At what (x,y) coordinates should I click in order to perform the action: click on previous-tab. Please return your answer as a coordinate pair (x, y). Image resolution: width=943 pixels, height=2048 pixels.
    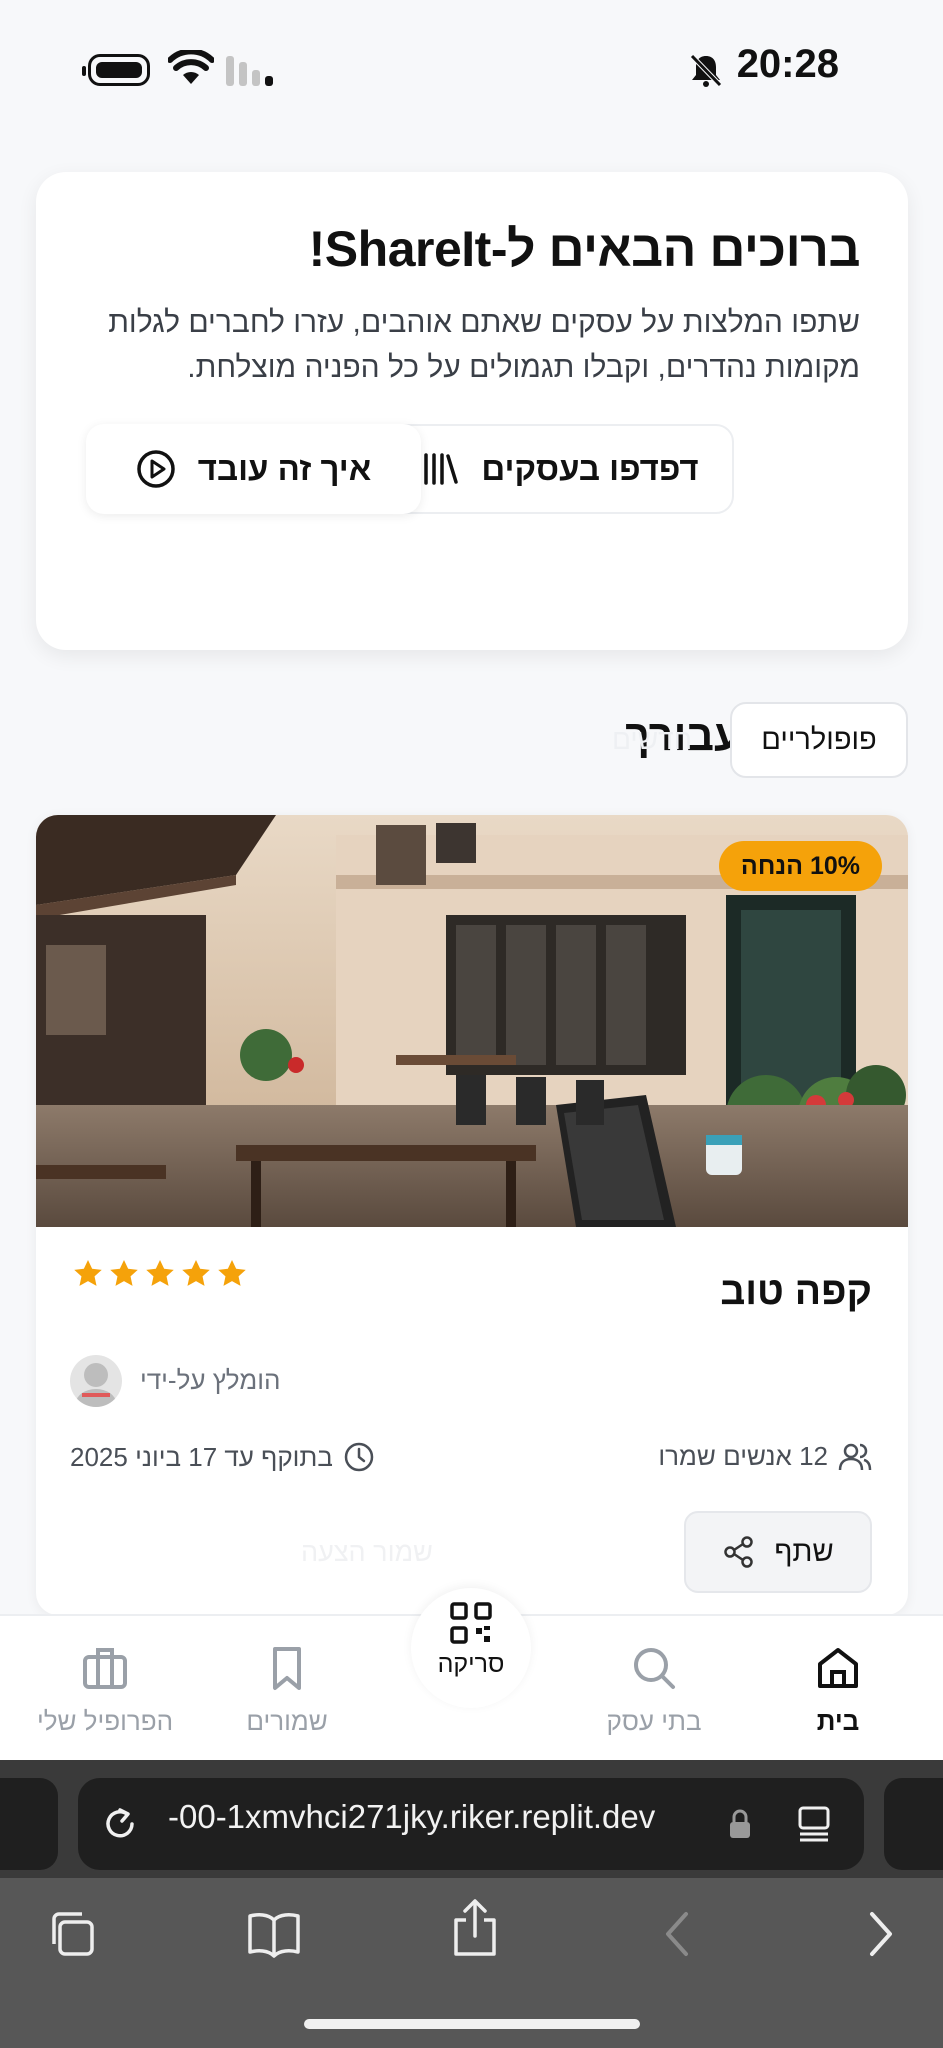
    Looking at the image, I should click on (29, 1824).